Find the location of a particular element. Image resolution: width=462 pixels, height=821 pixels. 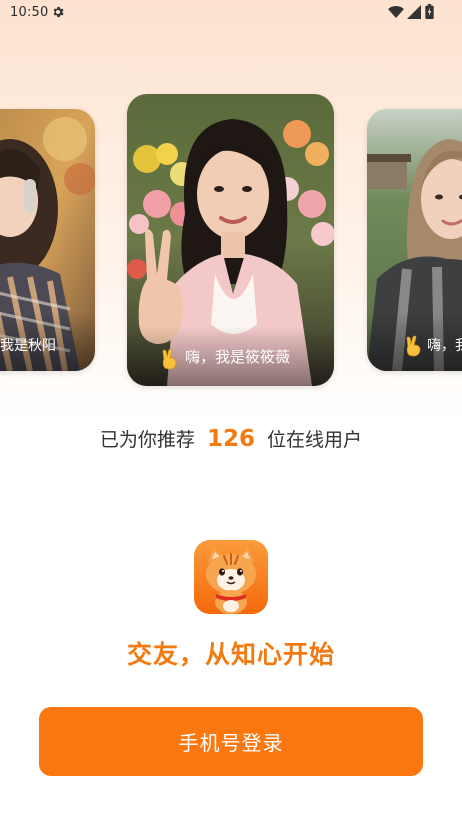

profile-caption-left: 我是秋阳 is located at coordinates (28, 346).